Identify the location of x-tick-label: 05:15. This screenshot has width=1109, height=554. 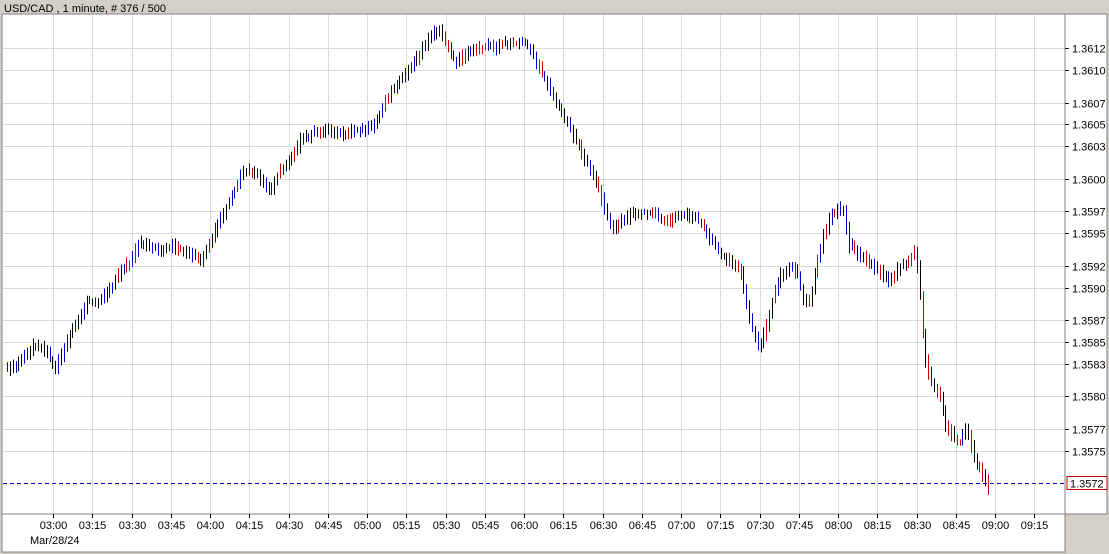
(407, 526).